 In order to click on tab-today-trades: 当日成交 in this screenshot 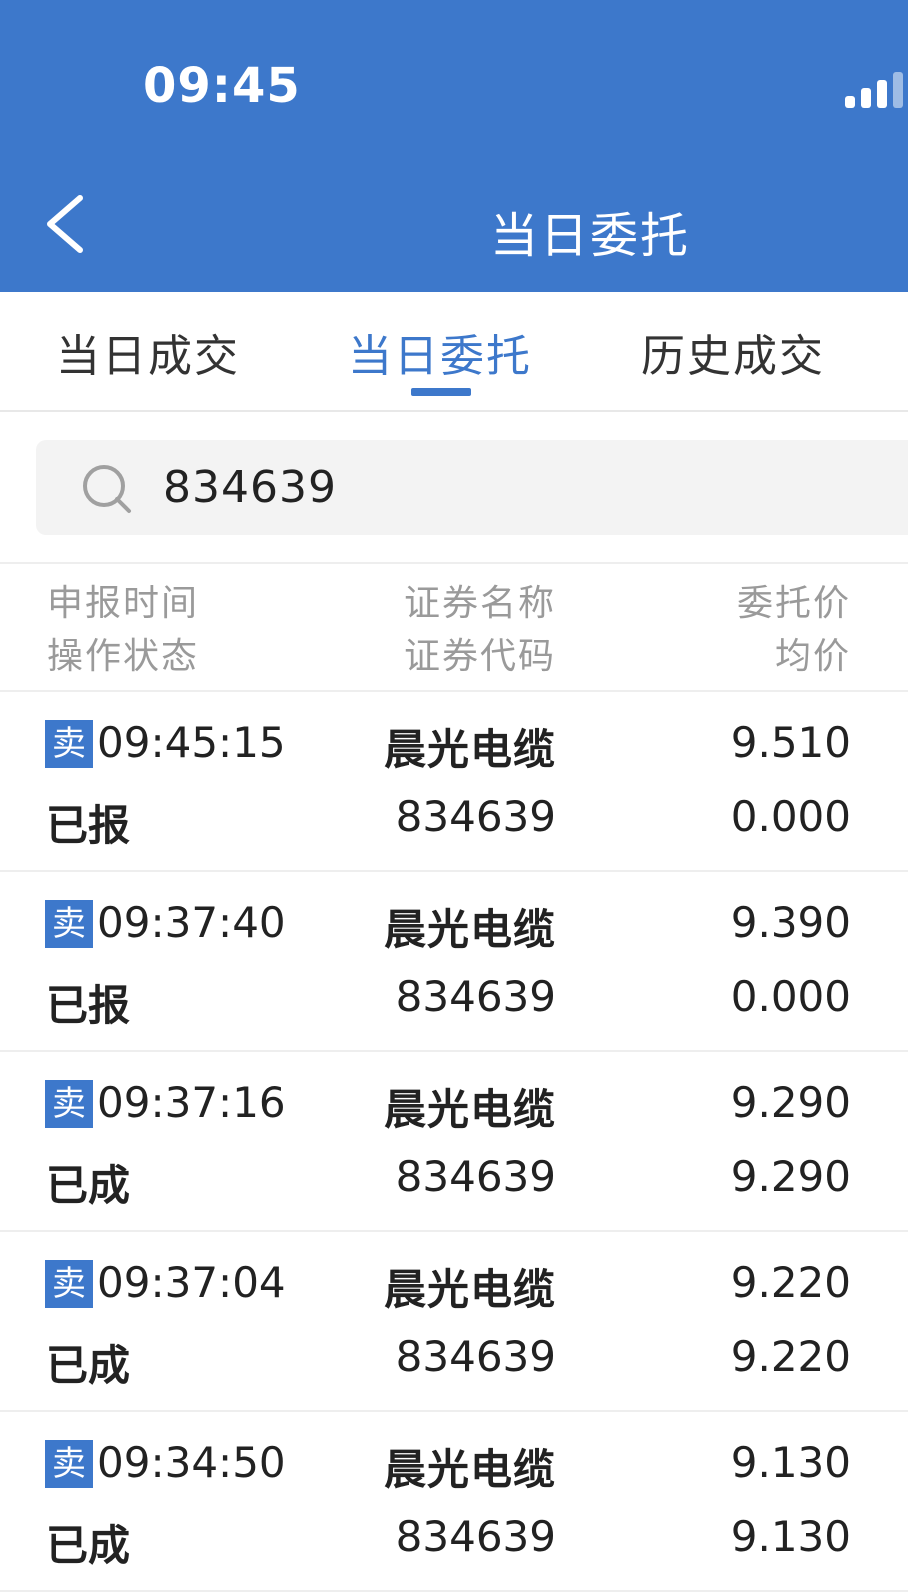, I will do `click(148, 352)`.